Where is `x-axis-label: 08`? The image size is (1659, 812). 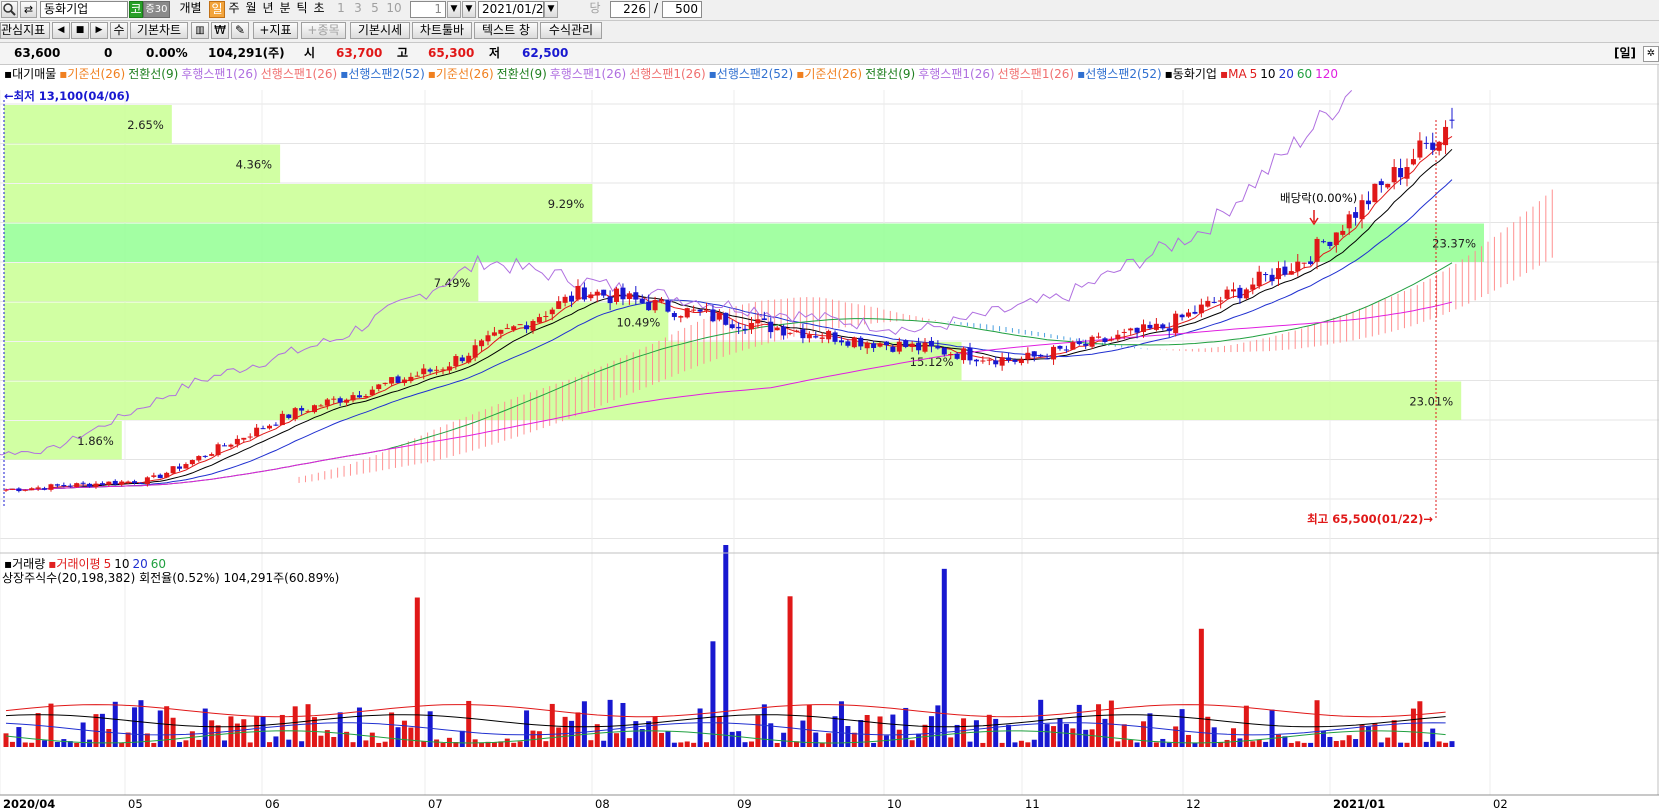 x-axis-label: 08 is located at coordinates (602, 804).